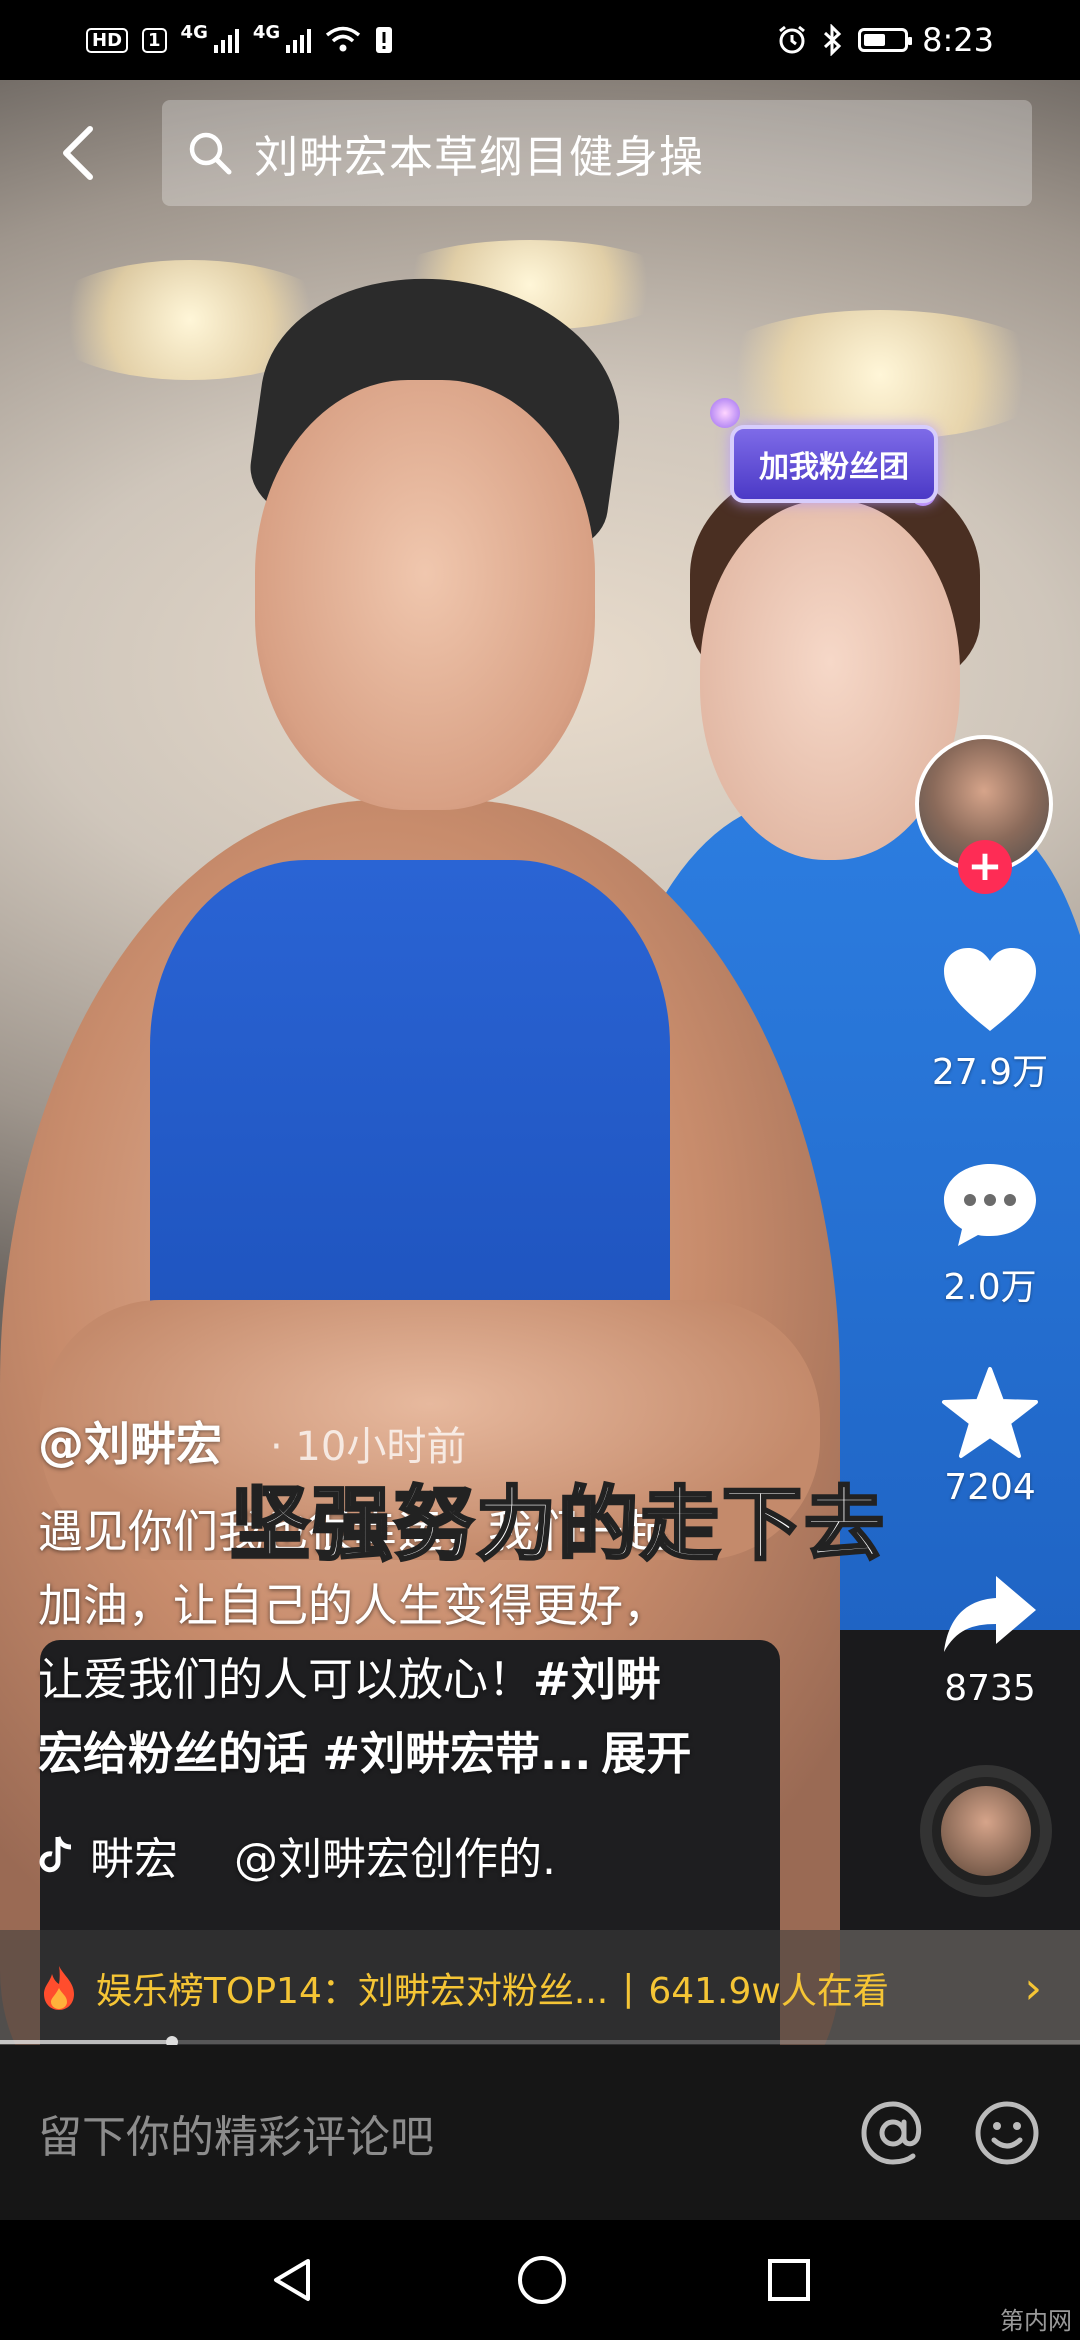  Describe the element at coordinates (990, 989) in the screenshot. I see `heart-icon` at that location.